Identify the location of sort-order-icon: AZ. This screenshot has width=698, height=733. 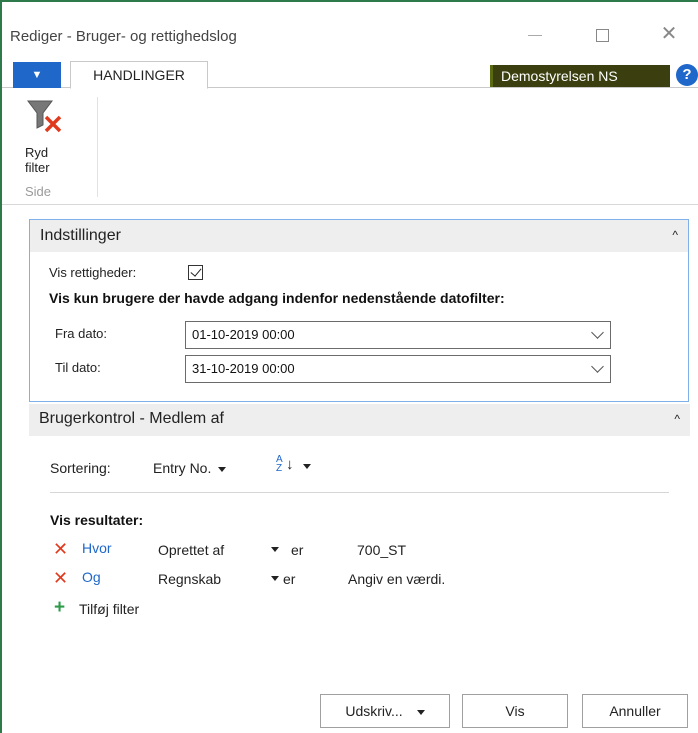
(279, 464).